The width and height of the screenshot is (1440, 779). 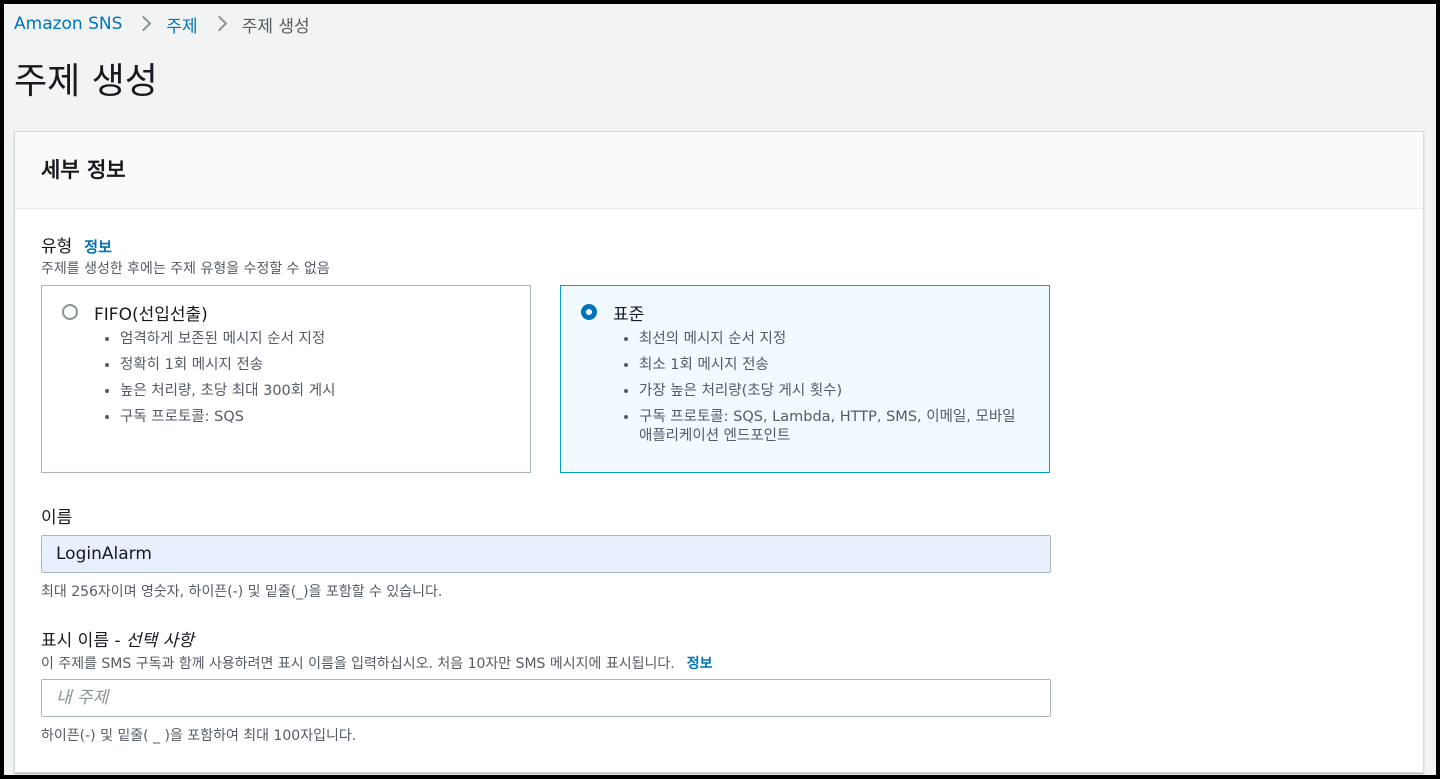 I want to click on fifo-feature: 높은 처리량, 초당 최대 300회 게시, so click(x=320, y=391).